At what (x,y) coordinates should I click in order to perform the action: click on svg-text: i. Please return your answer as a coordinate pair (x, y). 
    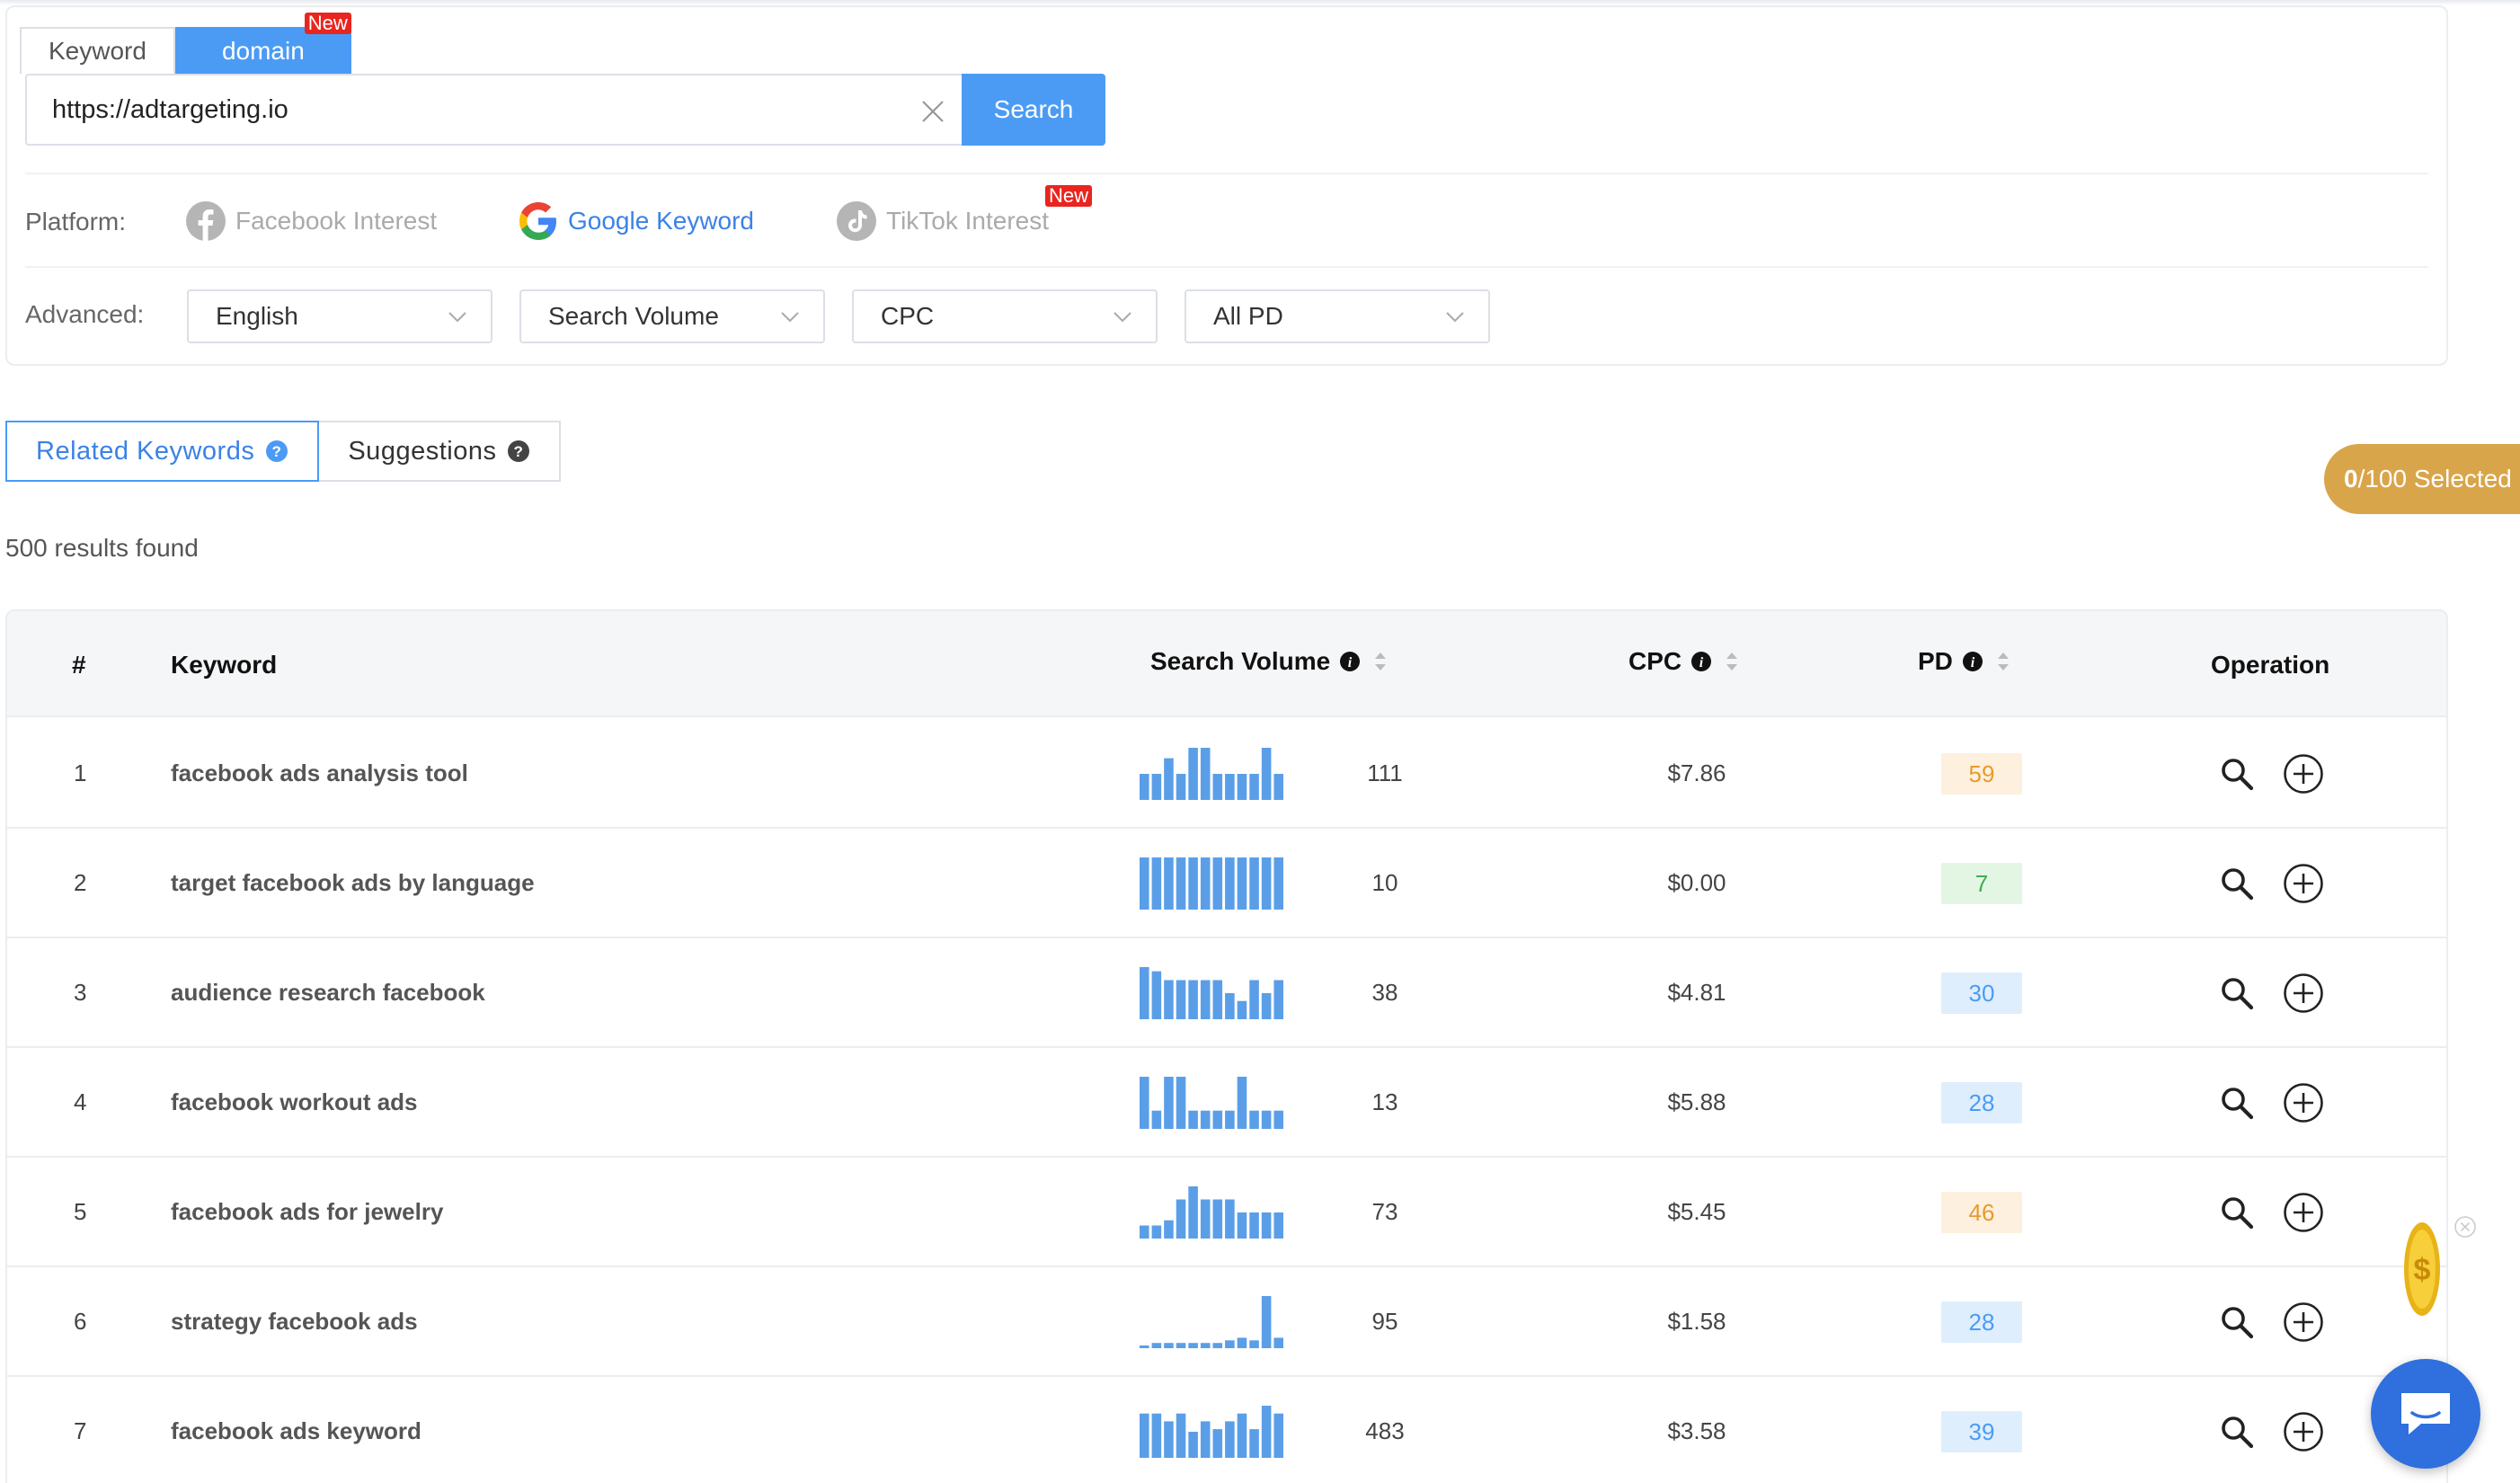
    Looking at the image, I should click on (1973, 663).